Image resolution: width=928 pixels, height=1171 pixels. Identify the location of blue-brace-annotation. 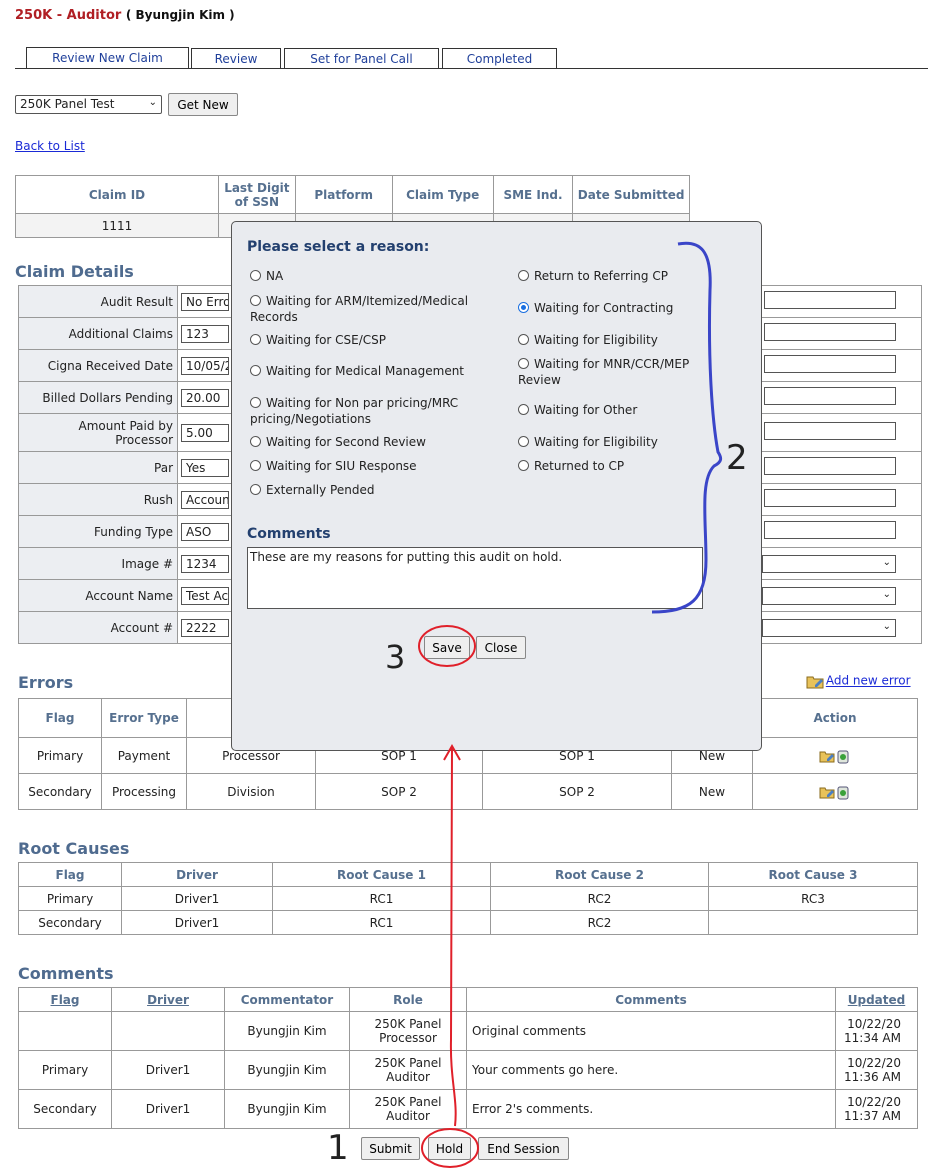
(687, 427).